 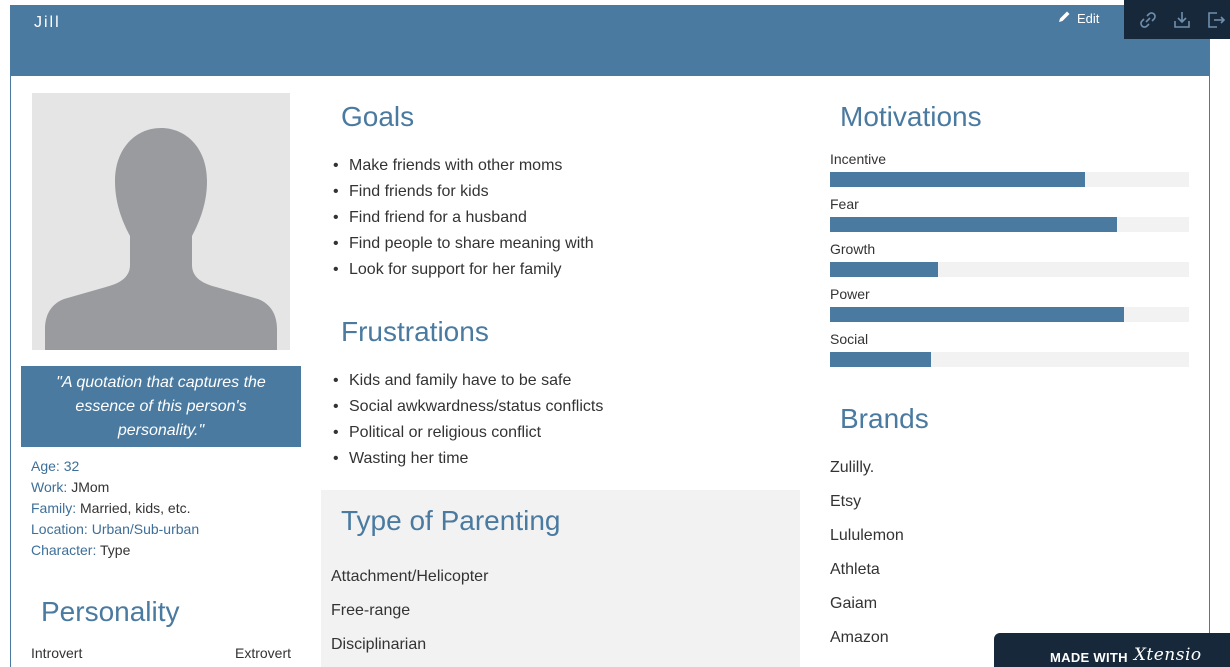 I want to click on pencil-icon, so click(x=1064, y=18).